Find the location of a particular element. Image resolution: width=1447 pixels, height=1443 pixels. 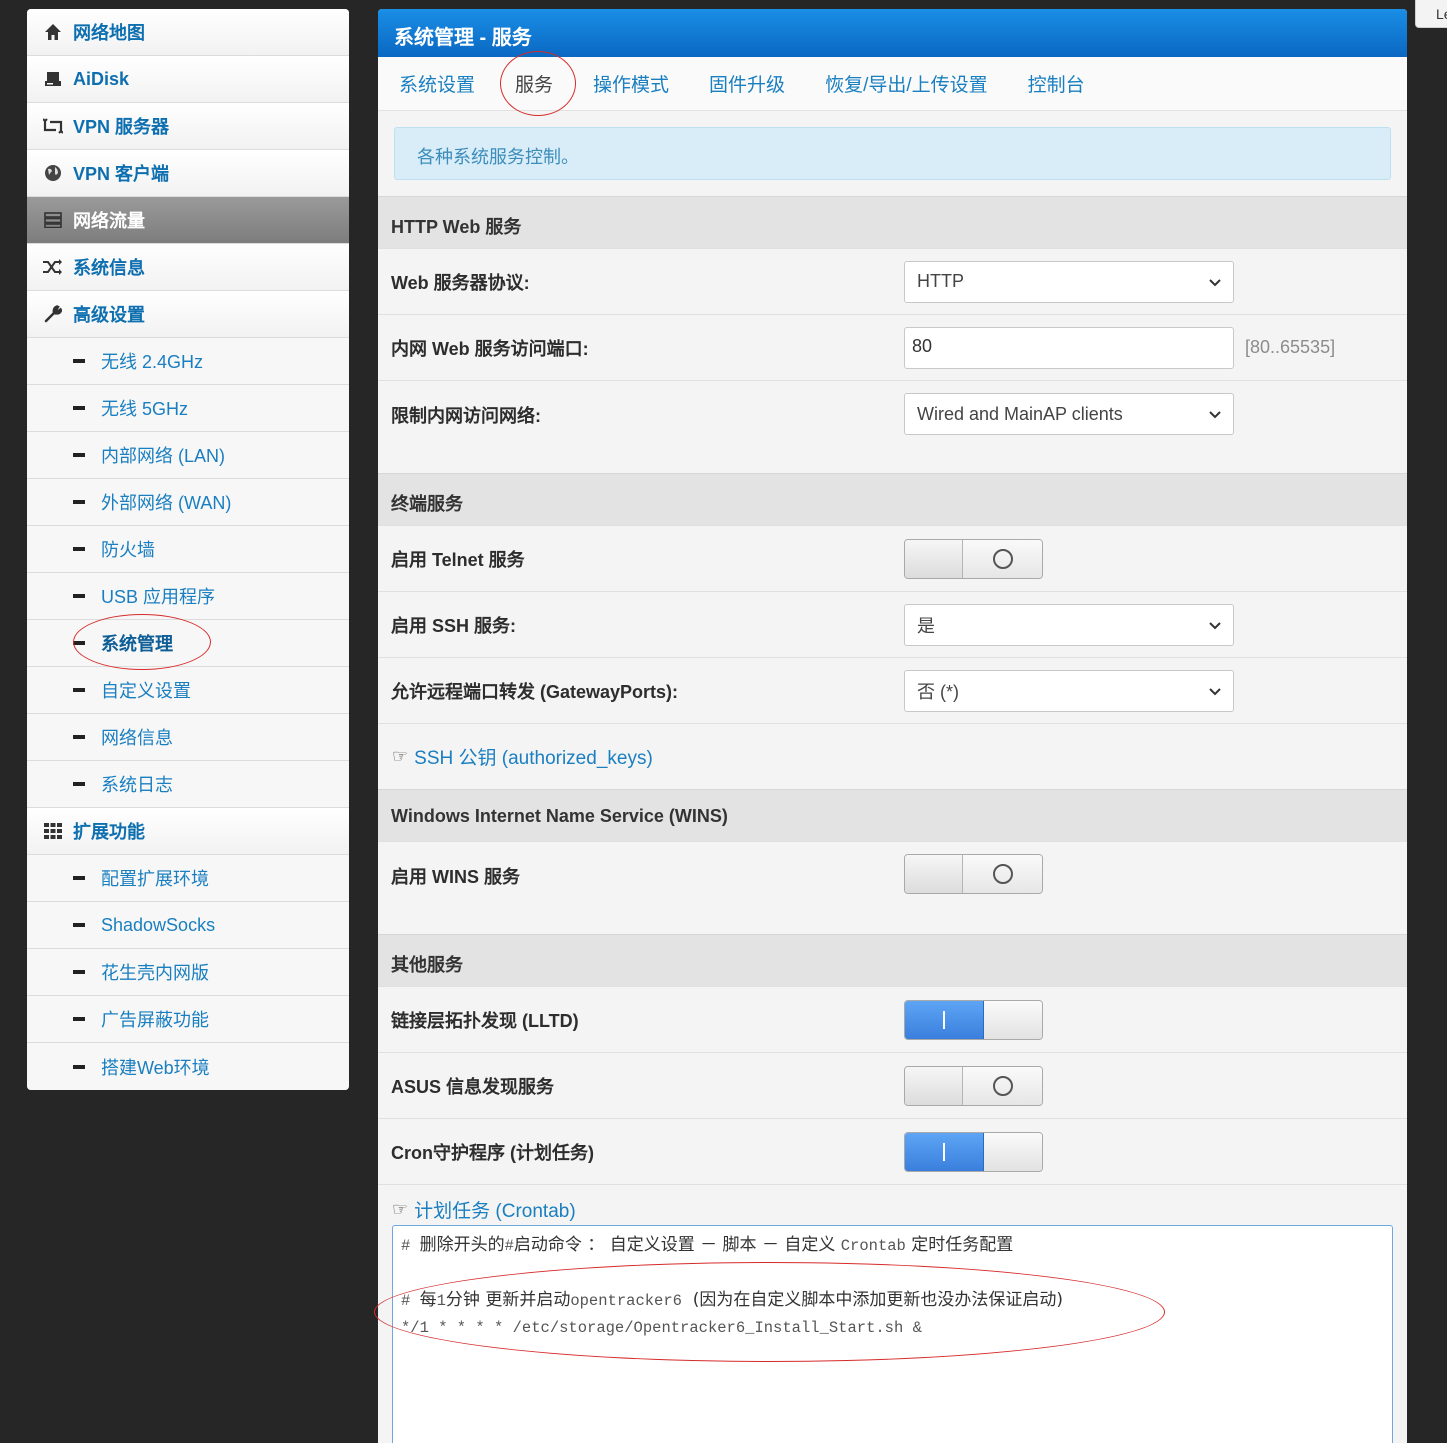

nav-label: AiDisk is located at coordinates (101, 78).